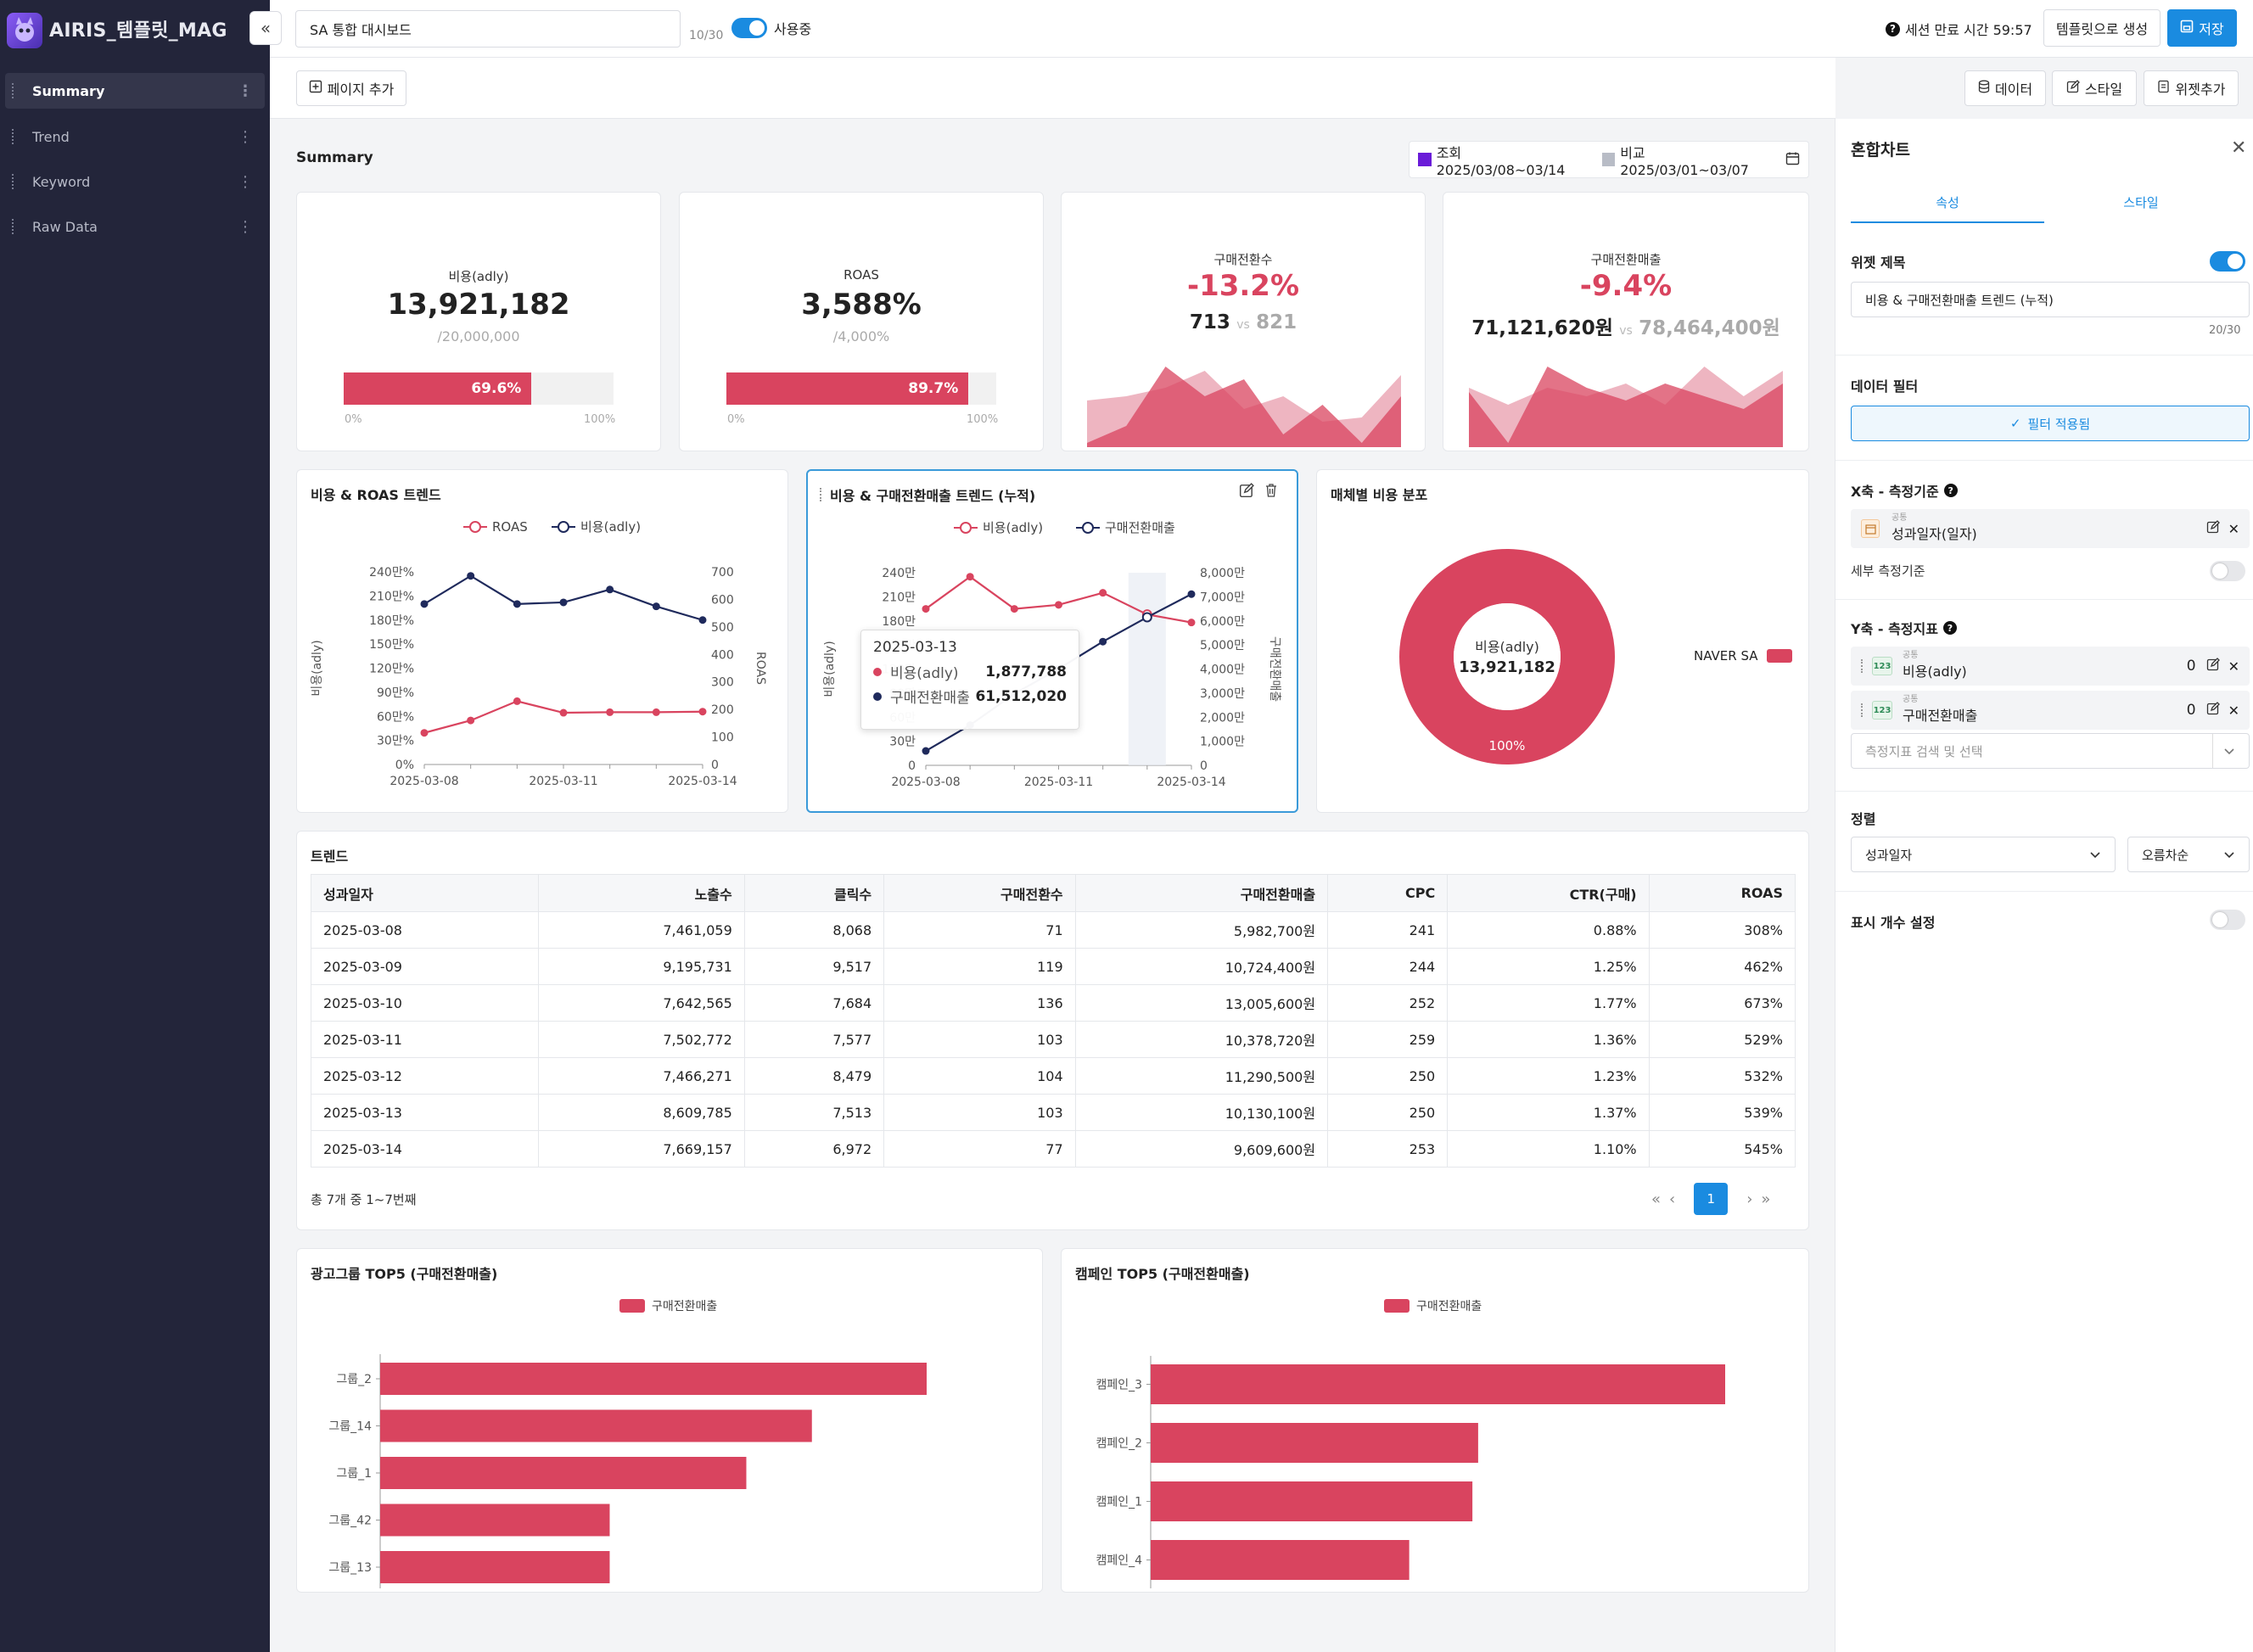 Image resolution: width=2253 pixels, height=1652 pixels. What do you see at coordinates (1749, 1199) in the screenshot?
I see `next-page-icon: ›` at bounding box center [1749, 1199].